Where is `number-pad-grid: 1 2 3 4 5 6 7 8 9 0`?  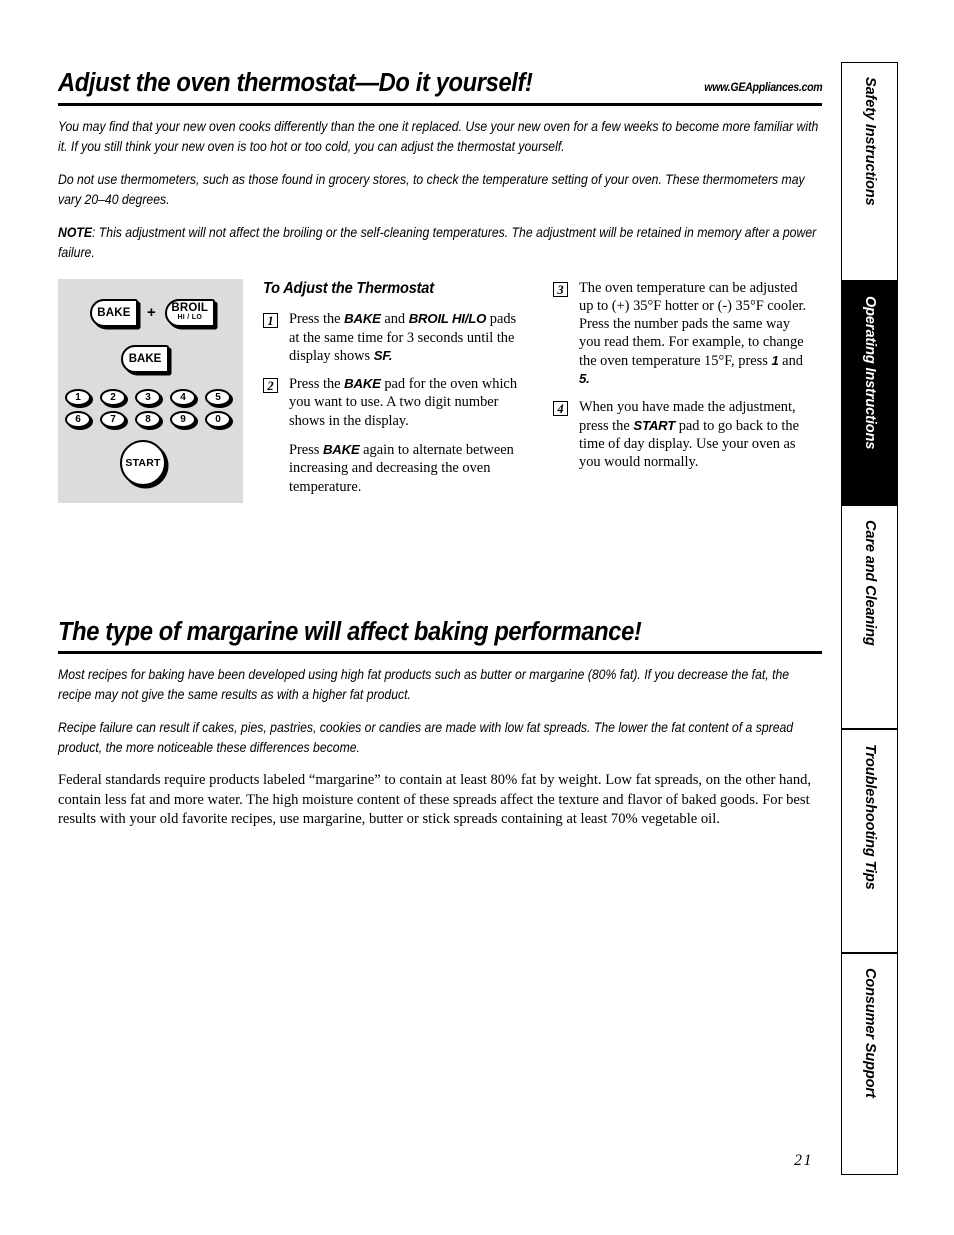 number-pad-grid: 1 2 3 4 5 6 7 8 9 0 is located at coordinates (151, 410).